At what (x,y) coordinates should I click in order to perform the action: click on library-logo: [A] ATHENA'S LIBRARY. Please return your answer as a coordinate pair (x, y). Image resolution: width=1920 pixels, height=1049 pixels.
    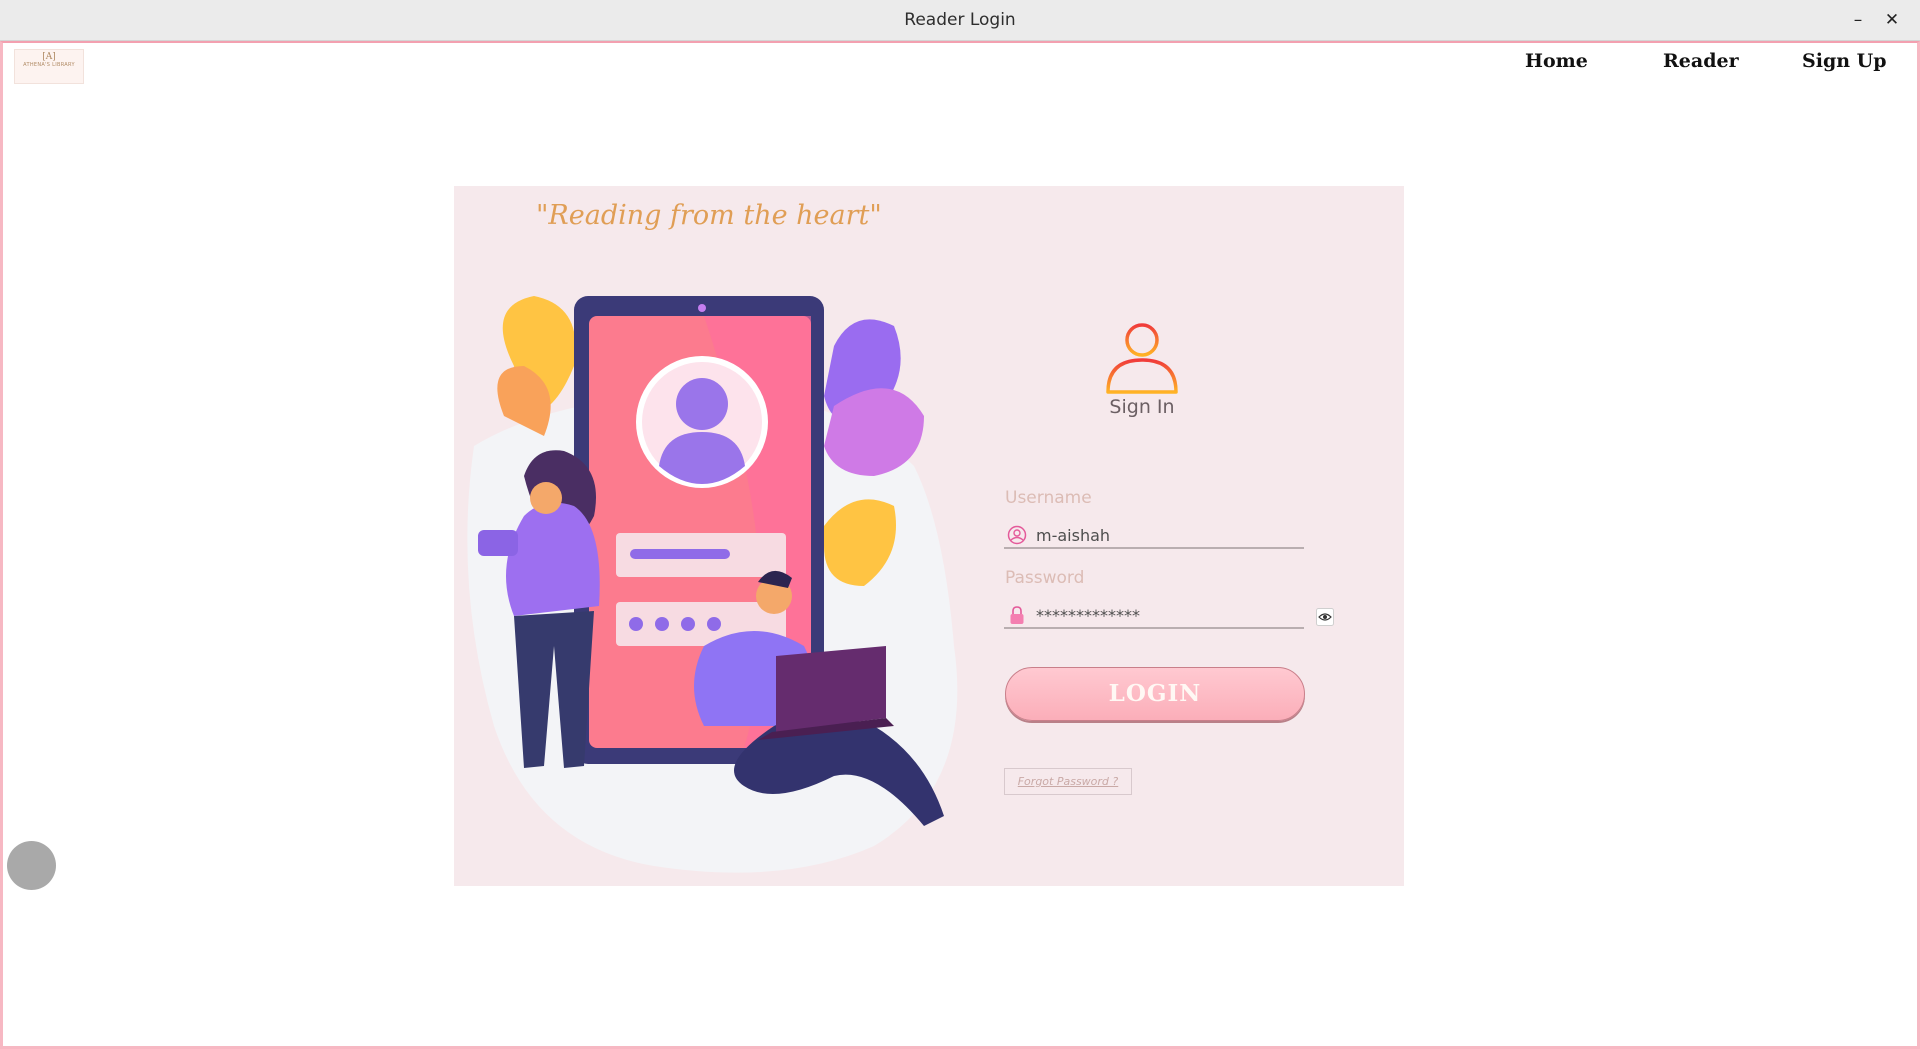
    Looking at the image, I should click on (49, 66).